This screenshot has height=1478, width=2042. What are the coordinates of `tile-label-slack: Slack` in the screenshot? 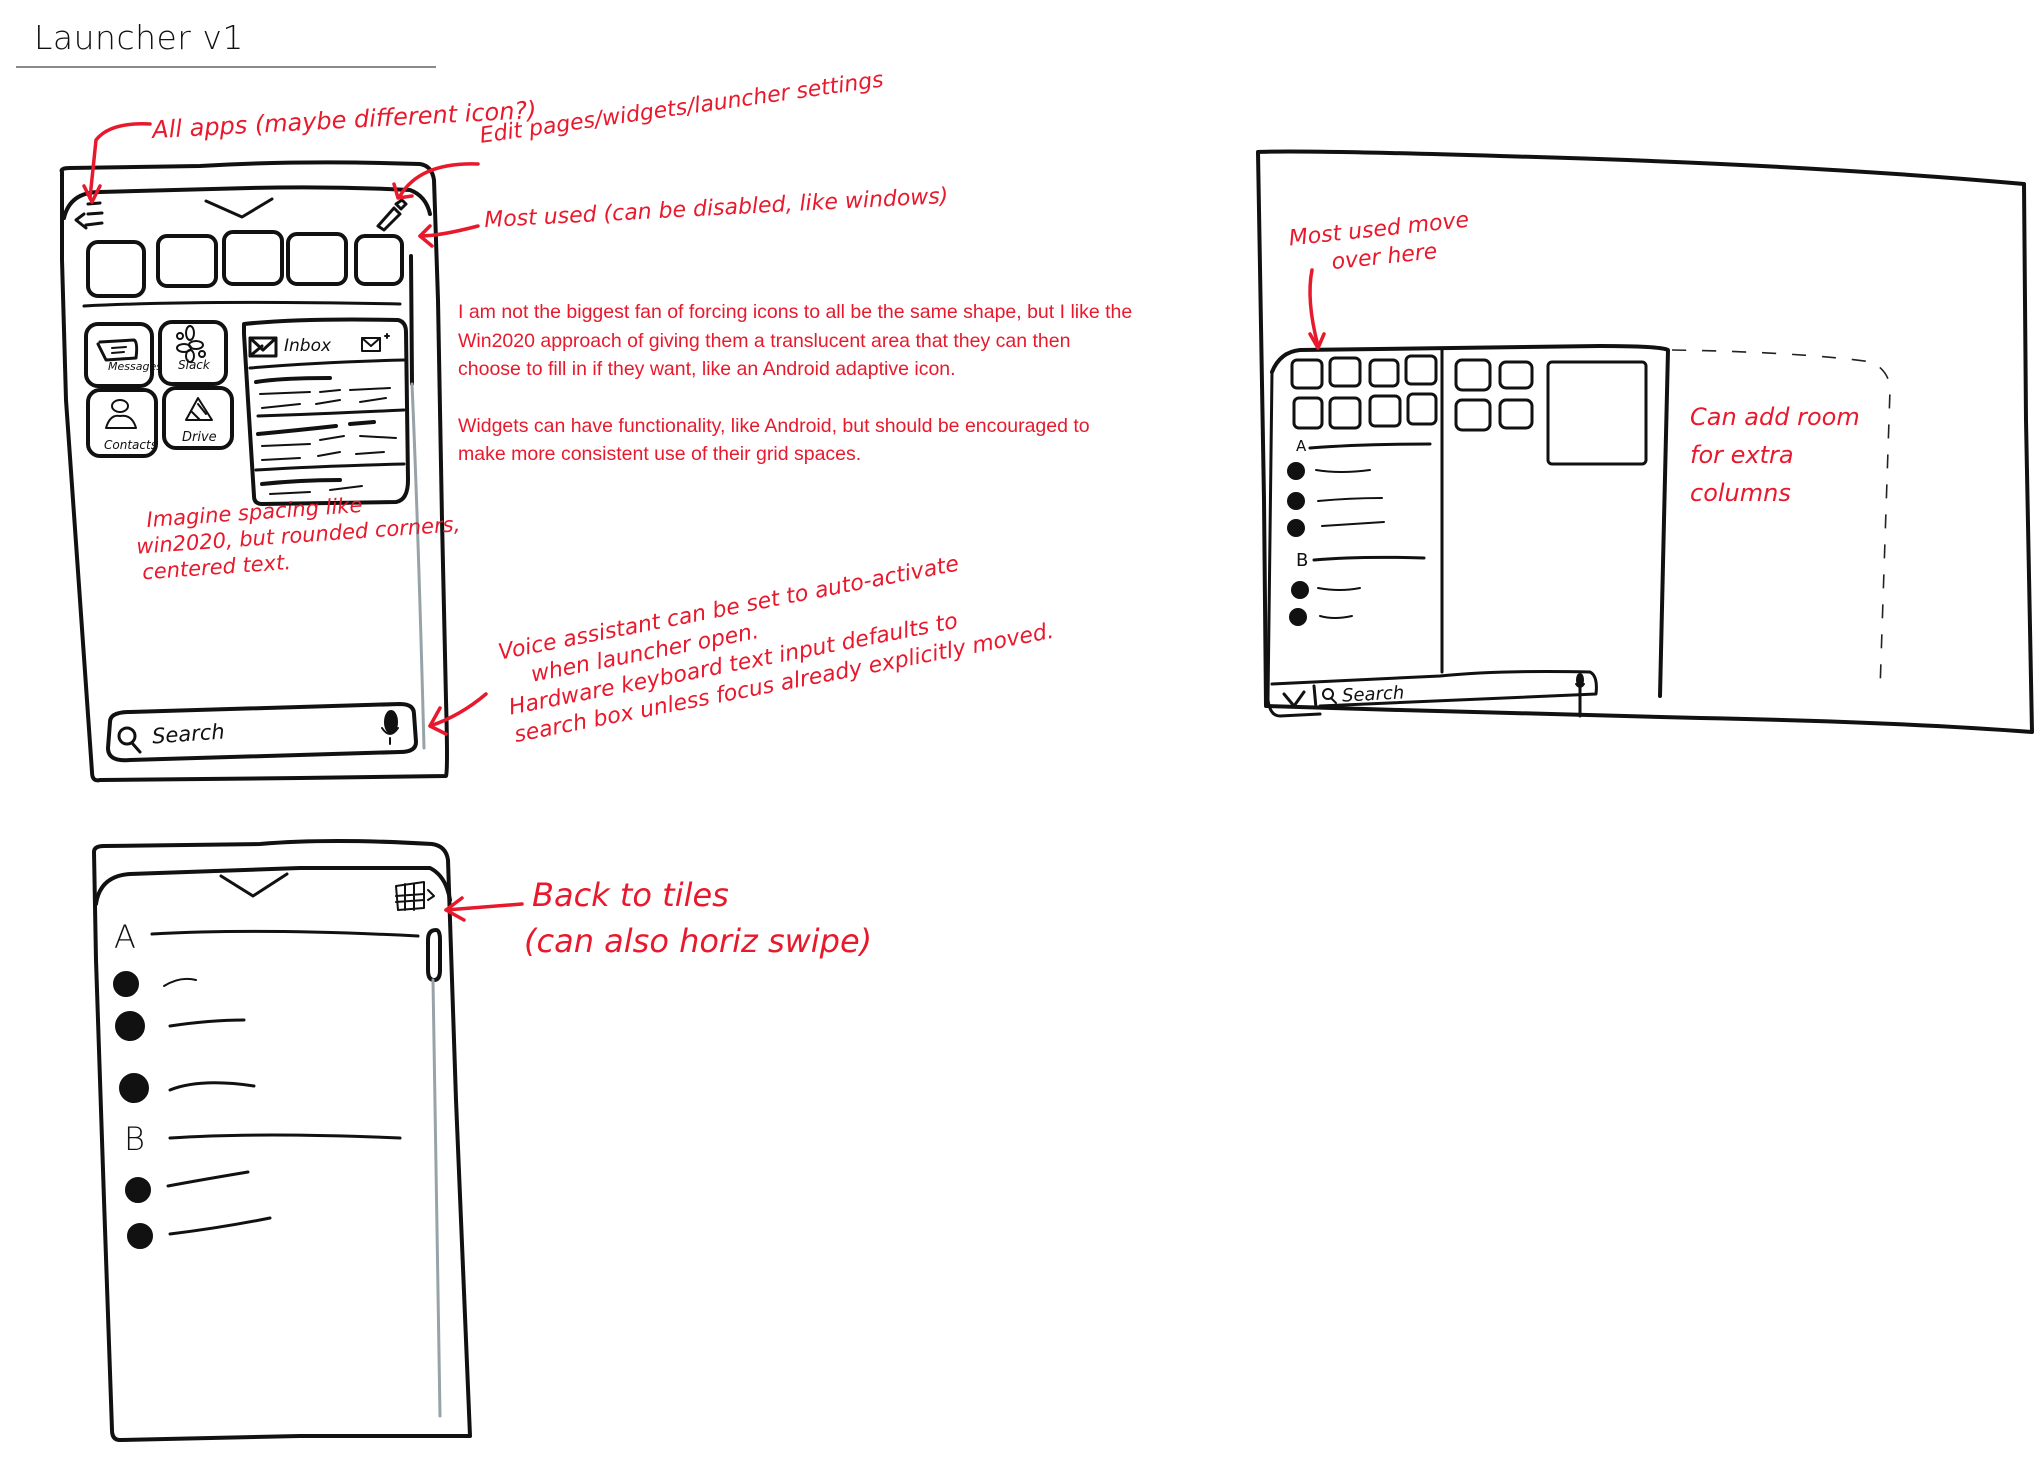 It's located at (194, 365).